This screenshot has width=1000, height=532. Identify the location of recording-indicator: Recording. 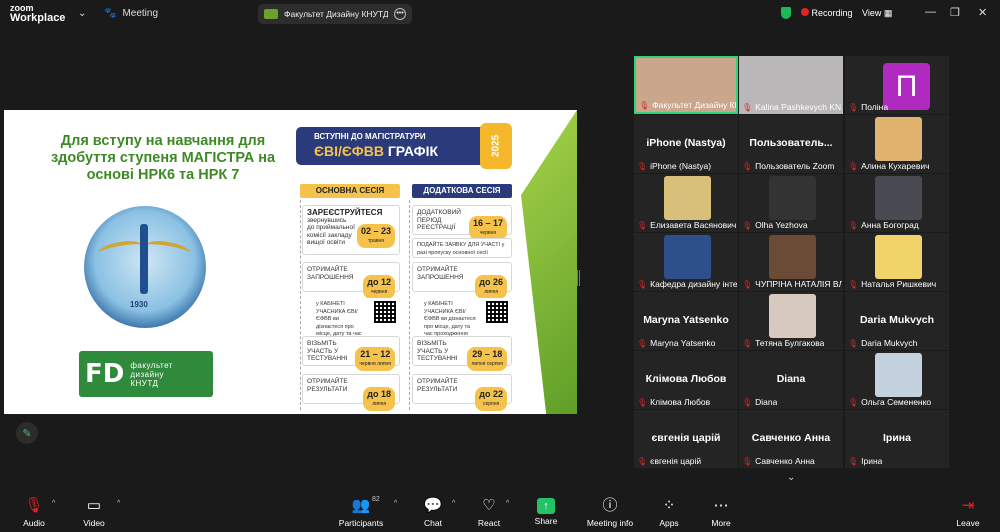
(827, 13).